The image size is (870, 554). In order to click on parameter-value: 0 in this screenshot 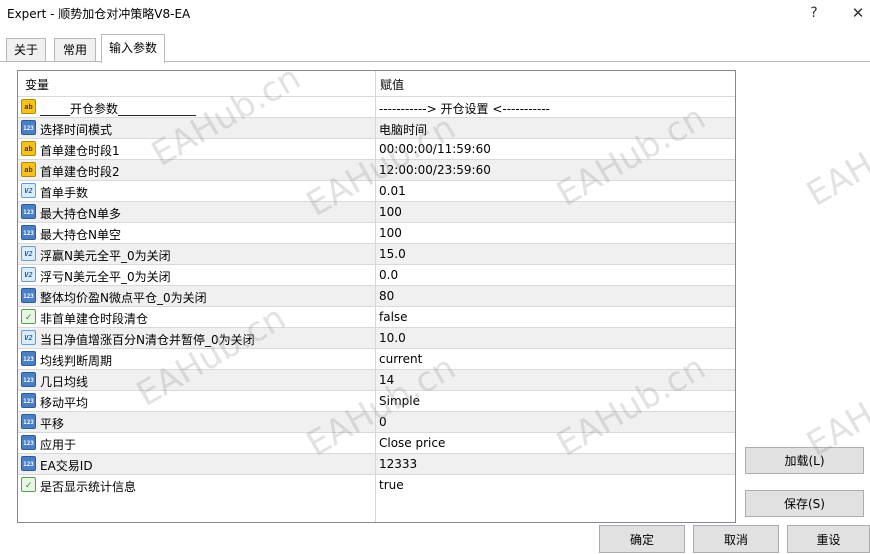, I will do `click(383, 422)`.